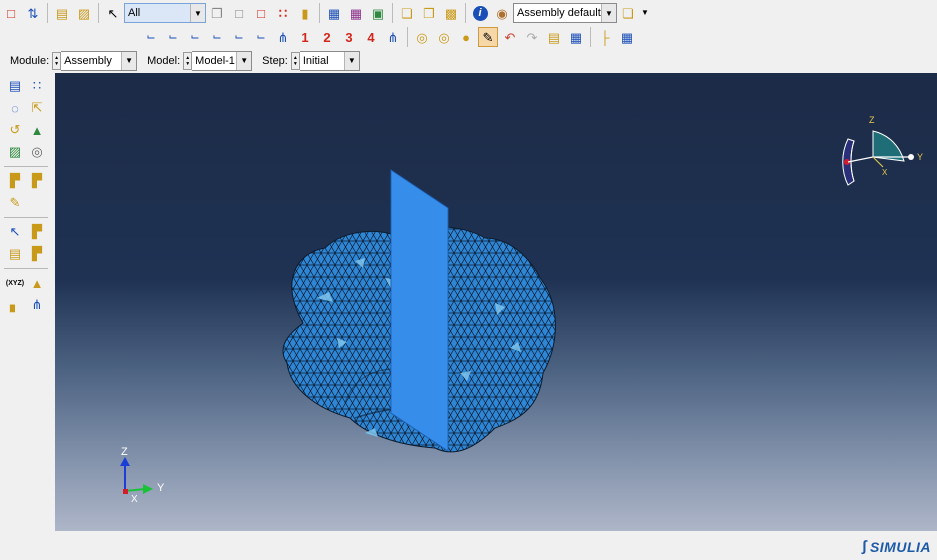  What do you see at coordinates (15, 203) in the screenshot?
I see `edit-constraint-icon: ✎` at bounding box center [15, 203].